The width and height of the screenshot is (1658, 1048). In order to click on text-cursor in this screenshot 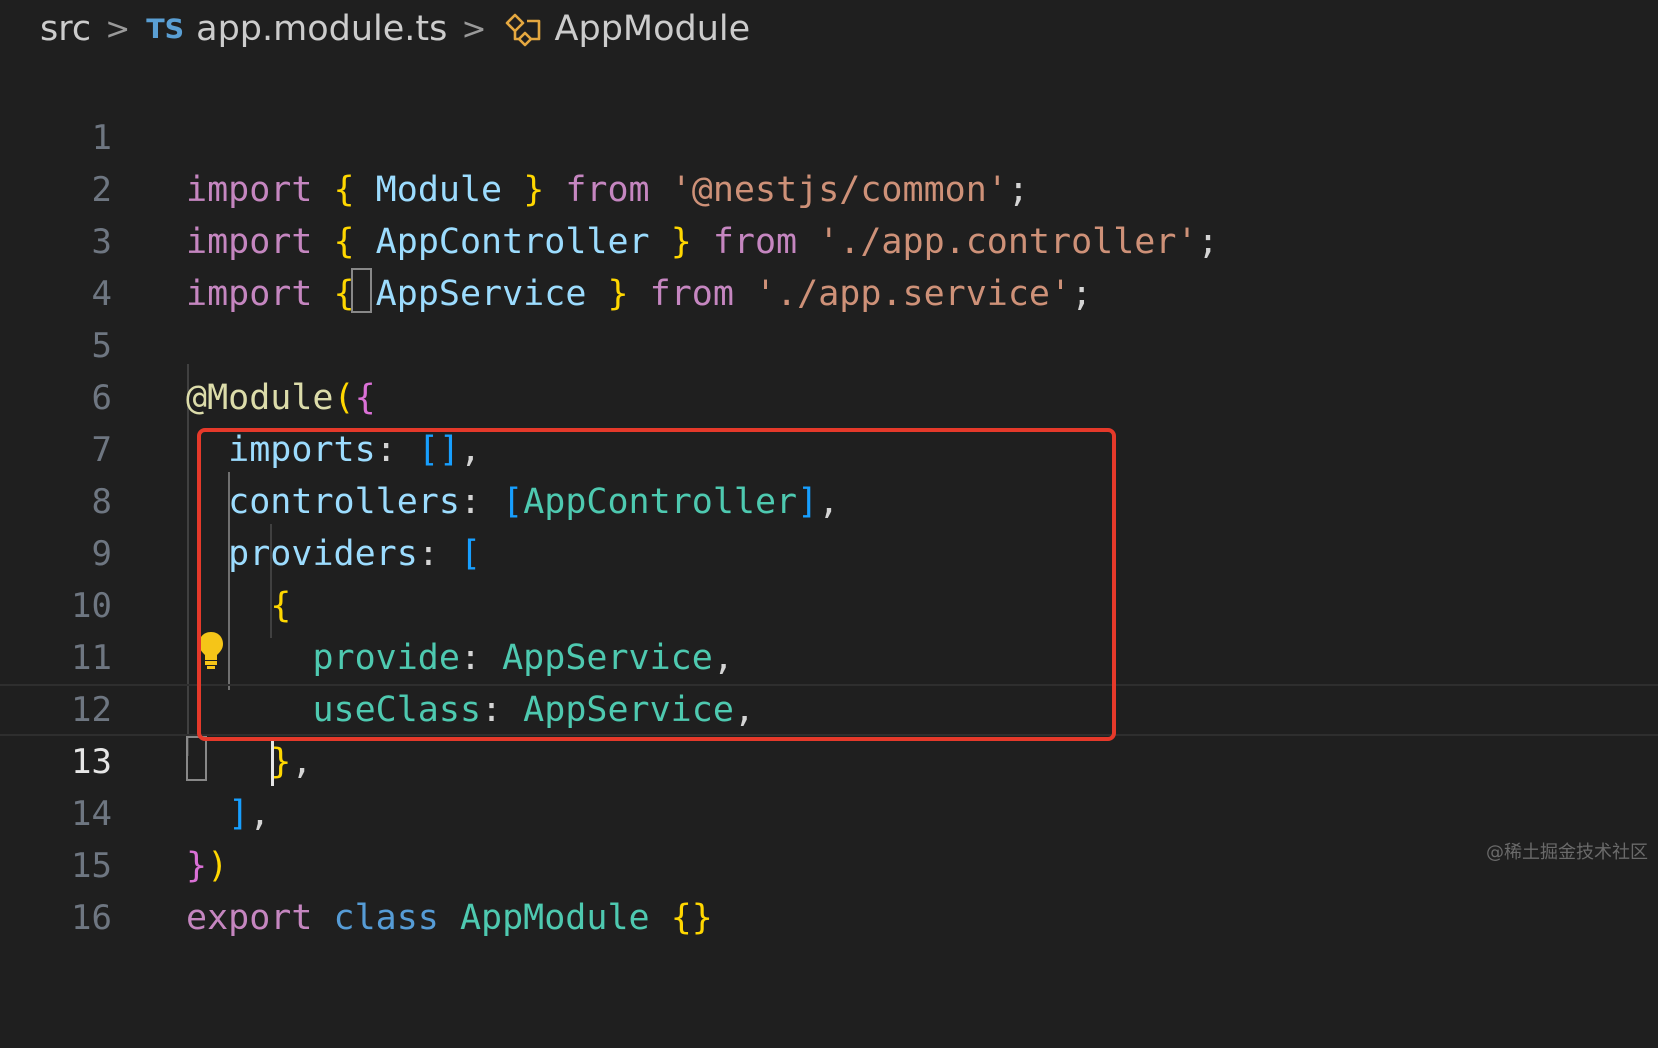, I will do `click(272, 762)`.